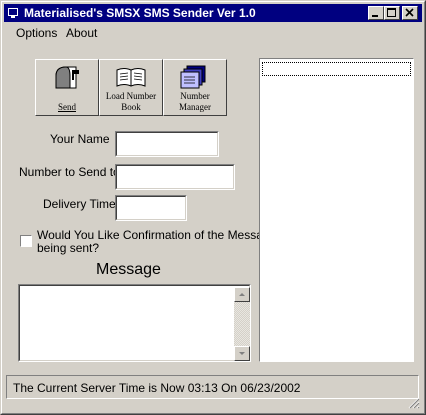 This screenshot has height=415, width=426. Describe the element at coordinates (81, 33) in the screenshot. I see `menu-about: About` at that location.